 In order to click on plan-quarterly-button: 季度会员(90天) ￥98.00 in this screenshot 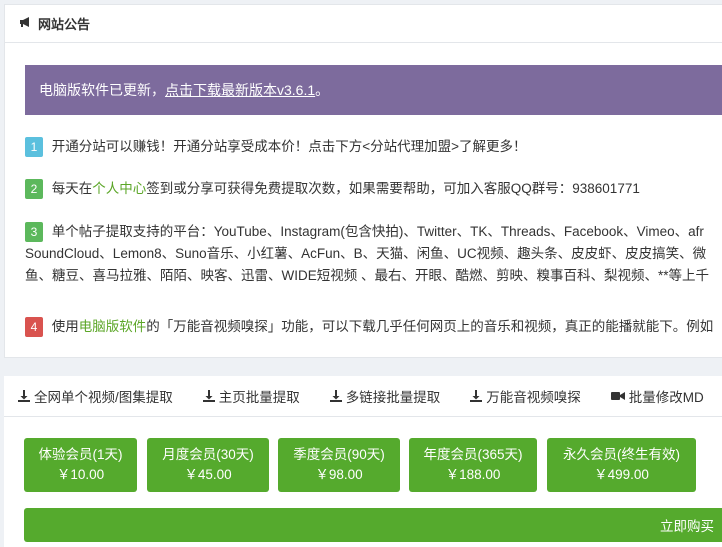, I will do `click(339, 465)`.